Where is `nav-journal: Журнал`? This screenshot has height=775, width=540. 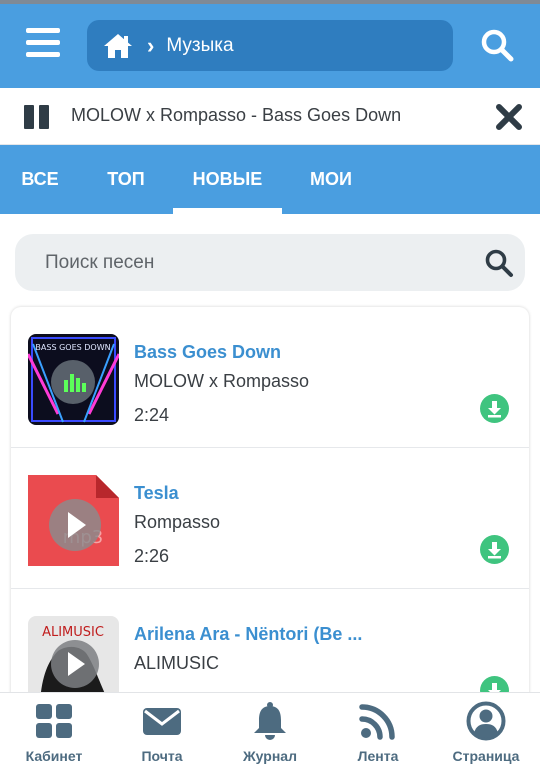 nav-journal: Журнал is located at coordinates (270, 734).